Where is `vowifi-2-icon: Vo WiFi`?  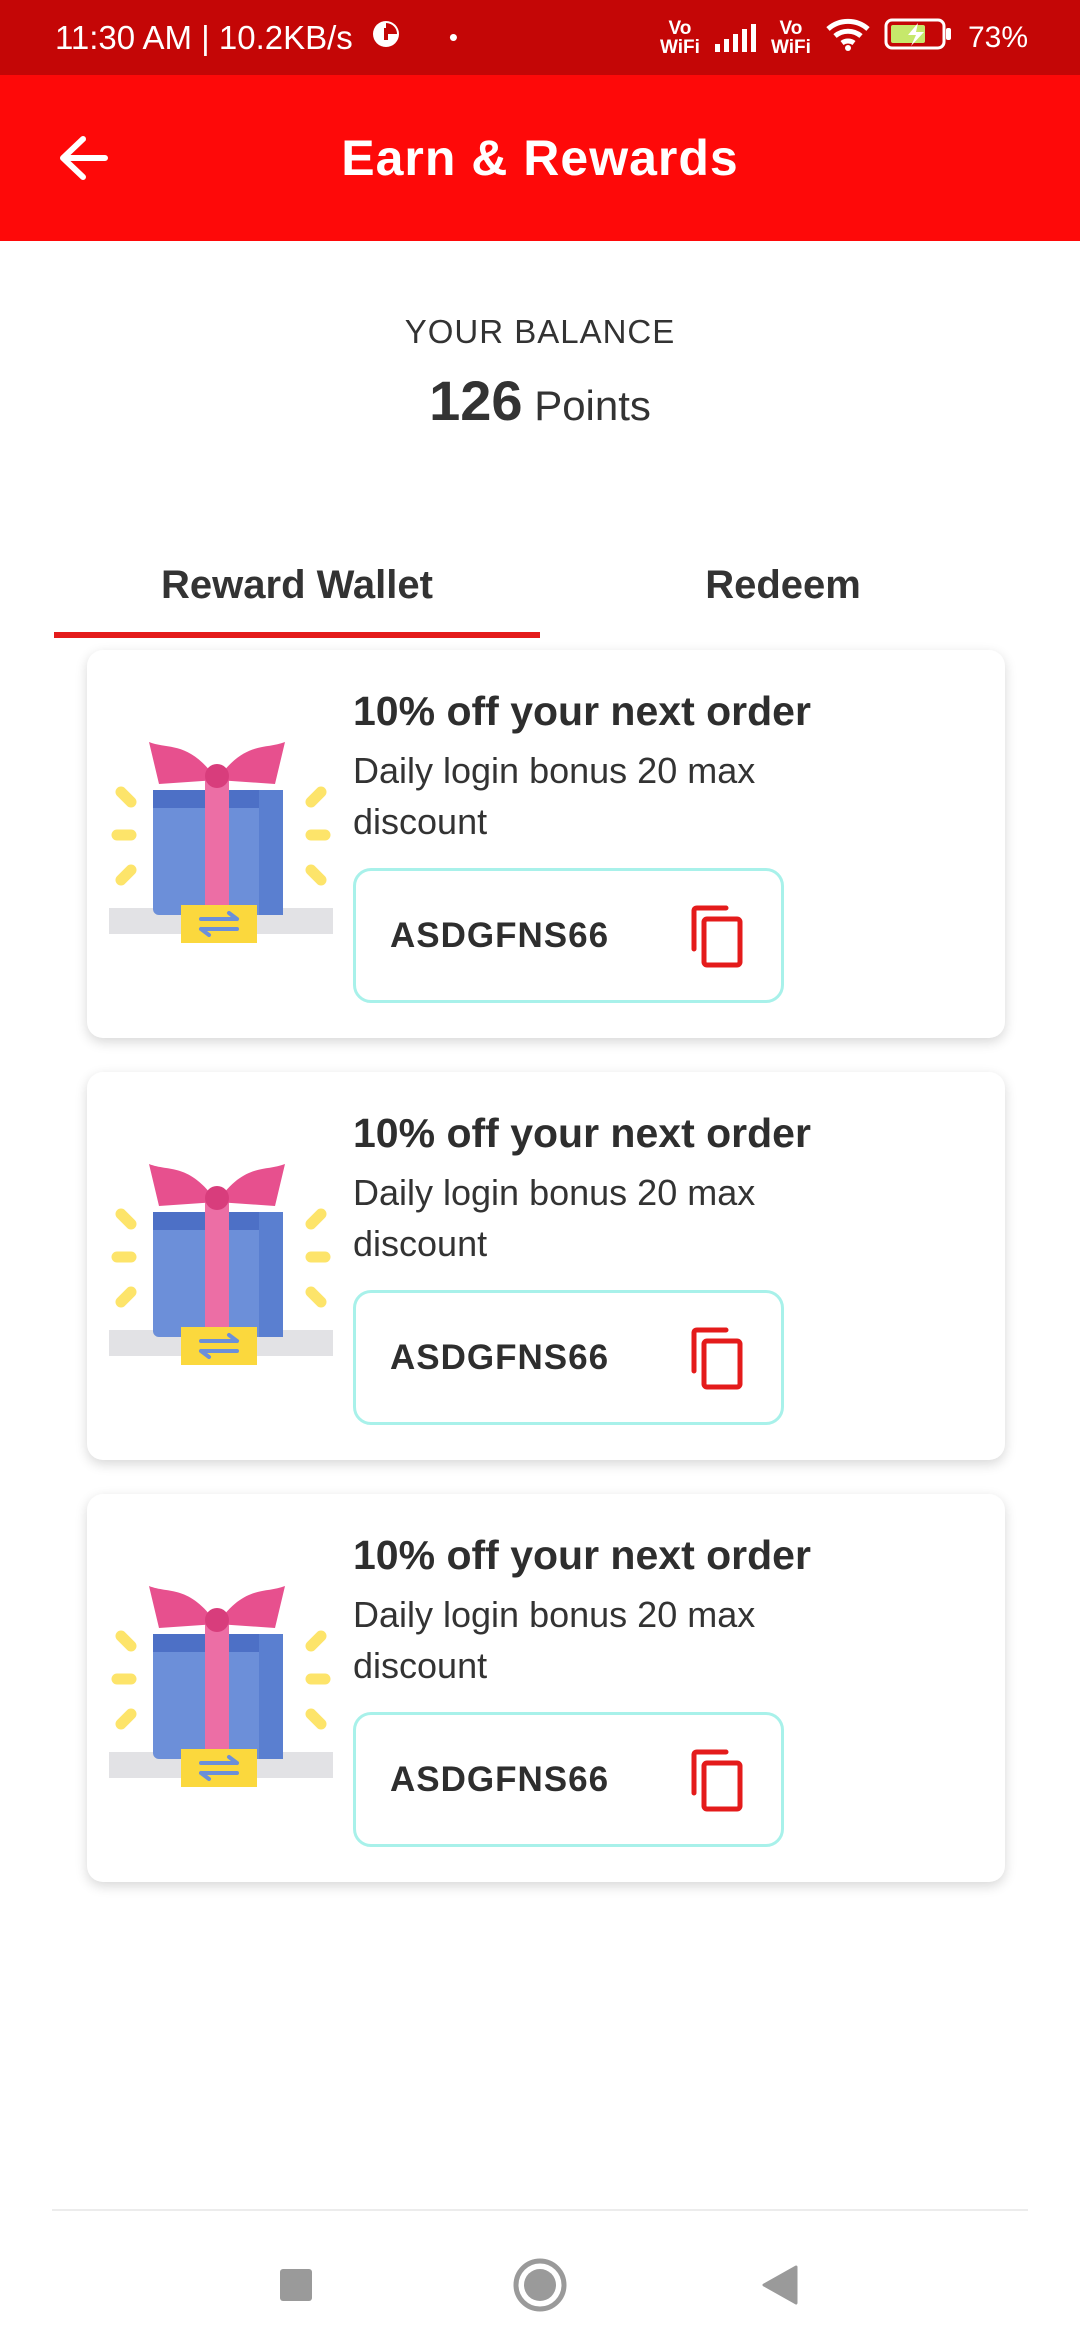 vowifi-2-icon: Vo WiFi is located at coordinates (790, 37).